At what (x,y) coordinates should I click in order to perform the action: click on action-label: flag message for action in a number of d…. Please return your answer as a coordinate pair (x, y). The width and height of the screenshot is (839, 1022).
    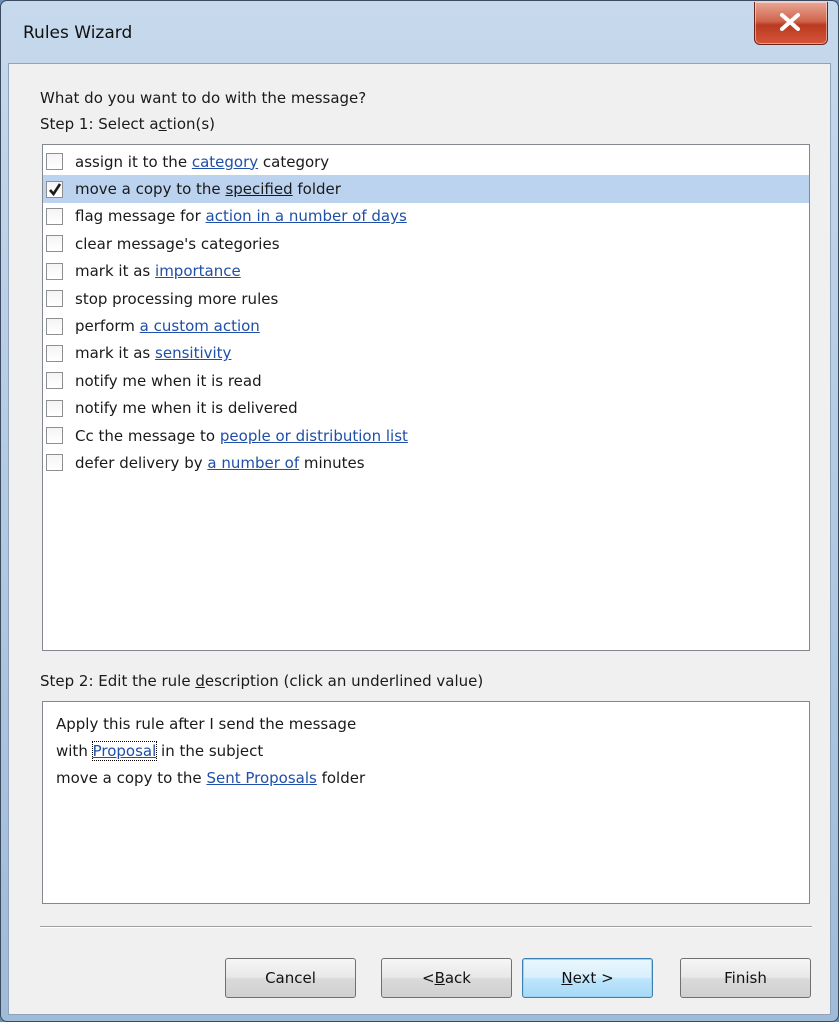
    Looking at the image, I should click on (241, 216).